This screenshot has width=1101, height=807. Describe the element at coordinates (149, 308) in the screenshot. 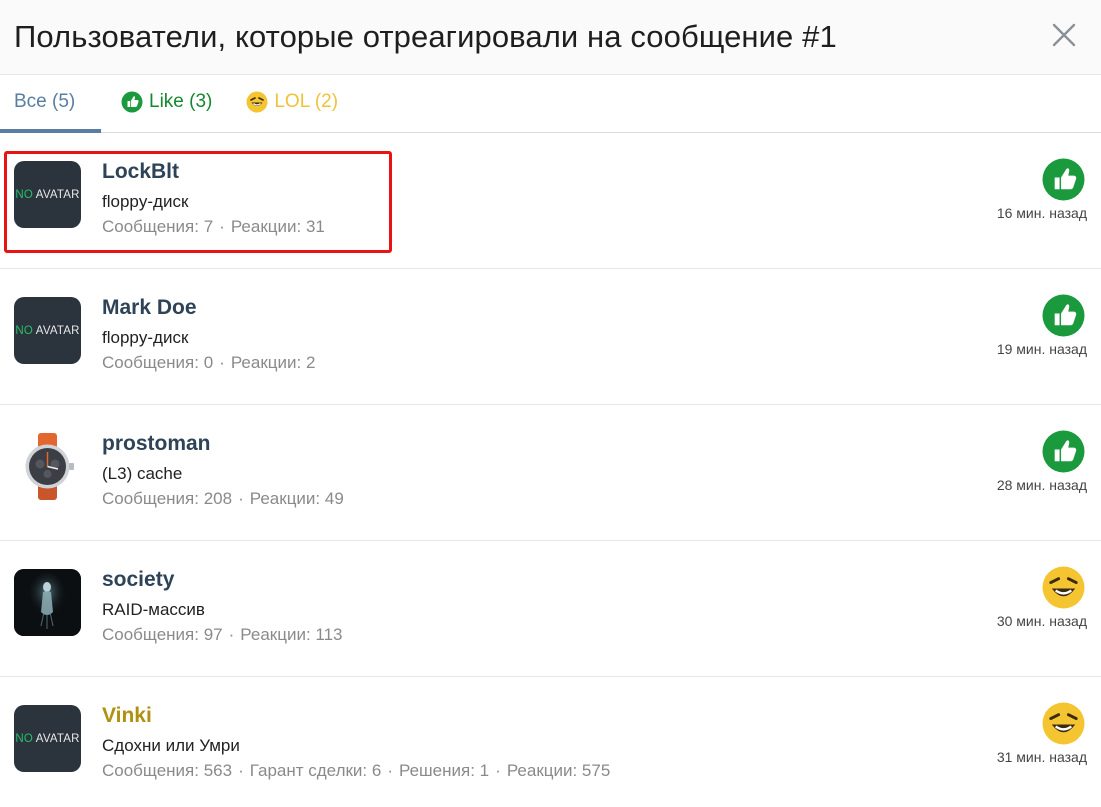

I see `username-link: Mark Doe` at that location.